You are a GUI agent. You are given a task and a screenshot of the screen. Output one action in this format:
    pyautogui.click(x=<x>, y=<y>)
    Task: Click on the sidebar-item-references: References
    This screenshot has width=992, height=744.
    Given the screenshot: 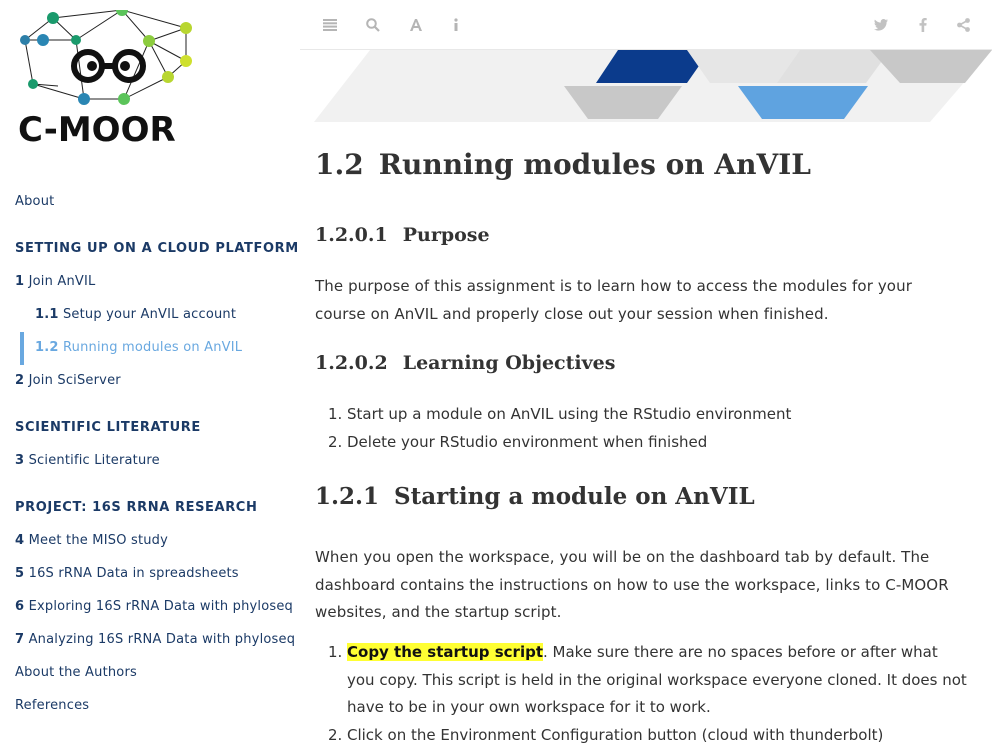 What is the action you would take?
    pyautogui.click(x=52, y=705)
    